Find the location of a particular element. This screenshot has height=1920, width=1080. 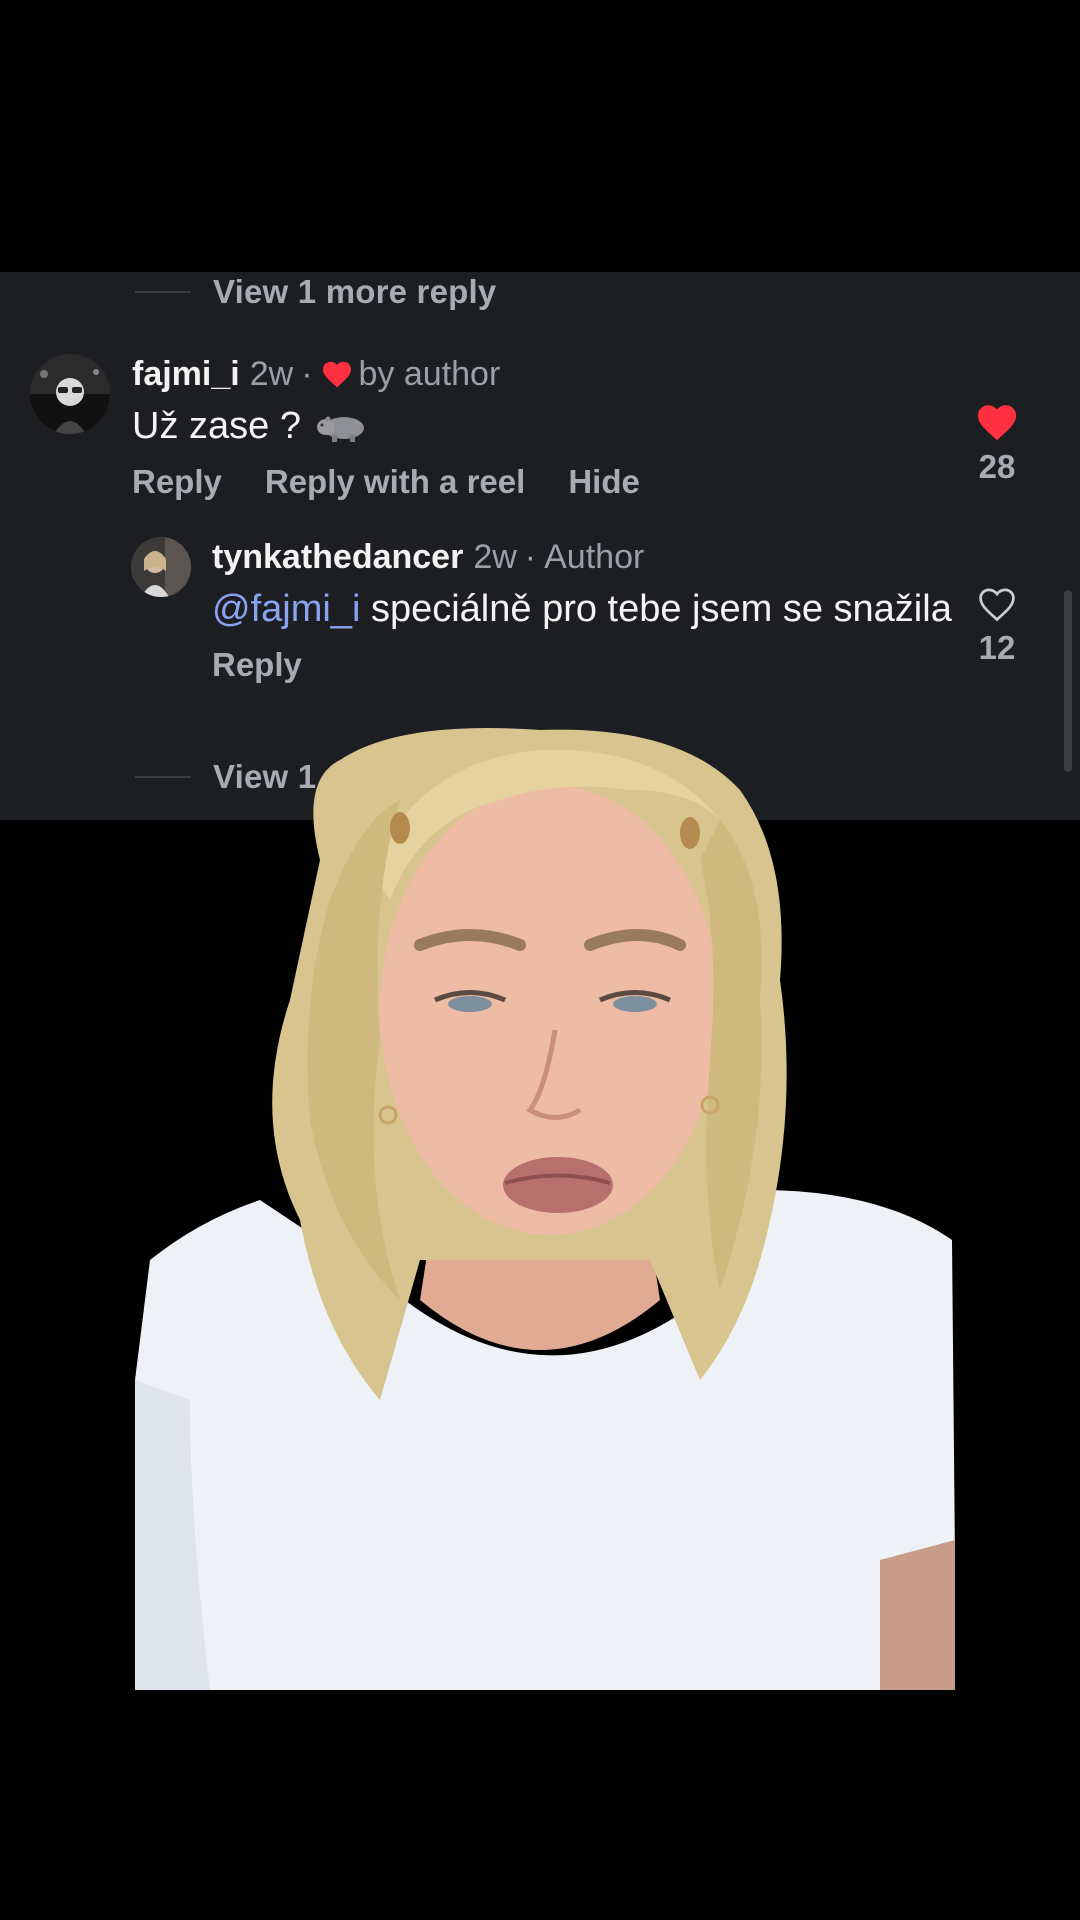

view-more-replies-top: View 1 more reply is located at coordinates (315, 292).